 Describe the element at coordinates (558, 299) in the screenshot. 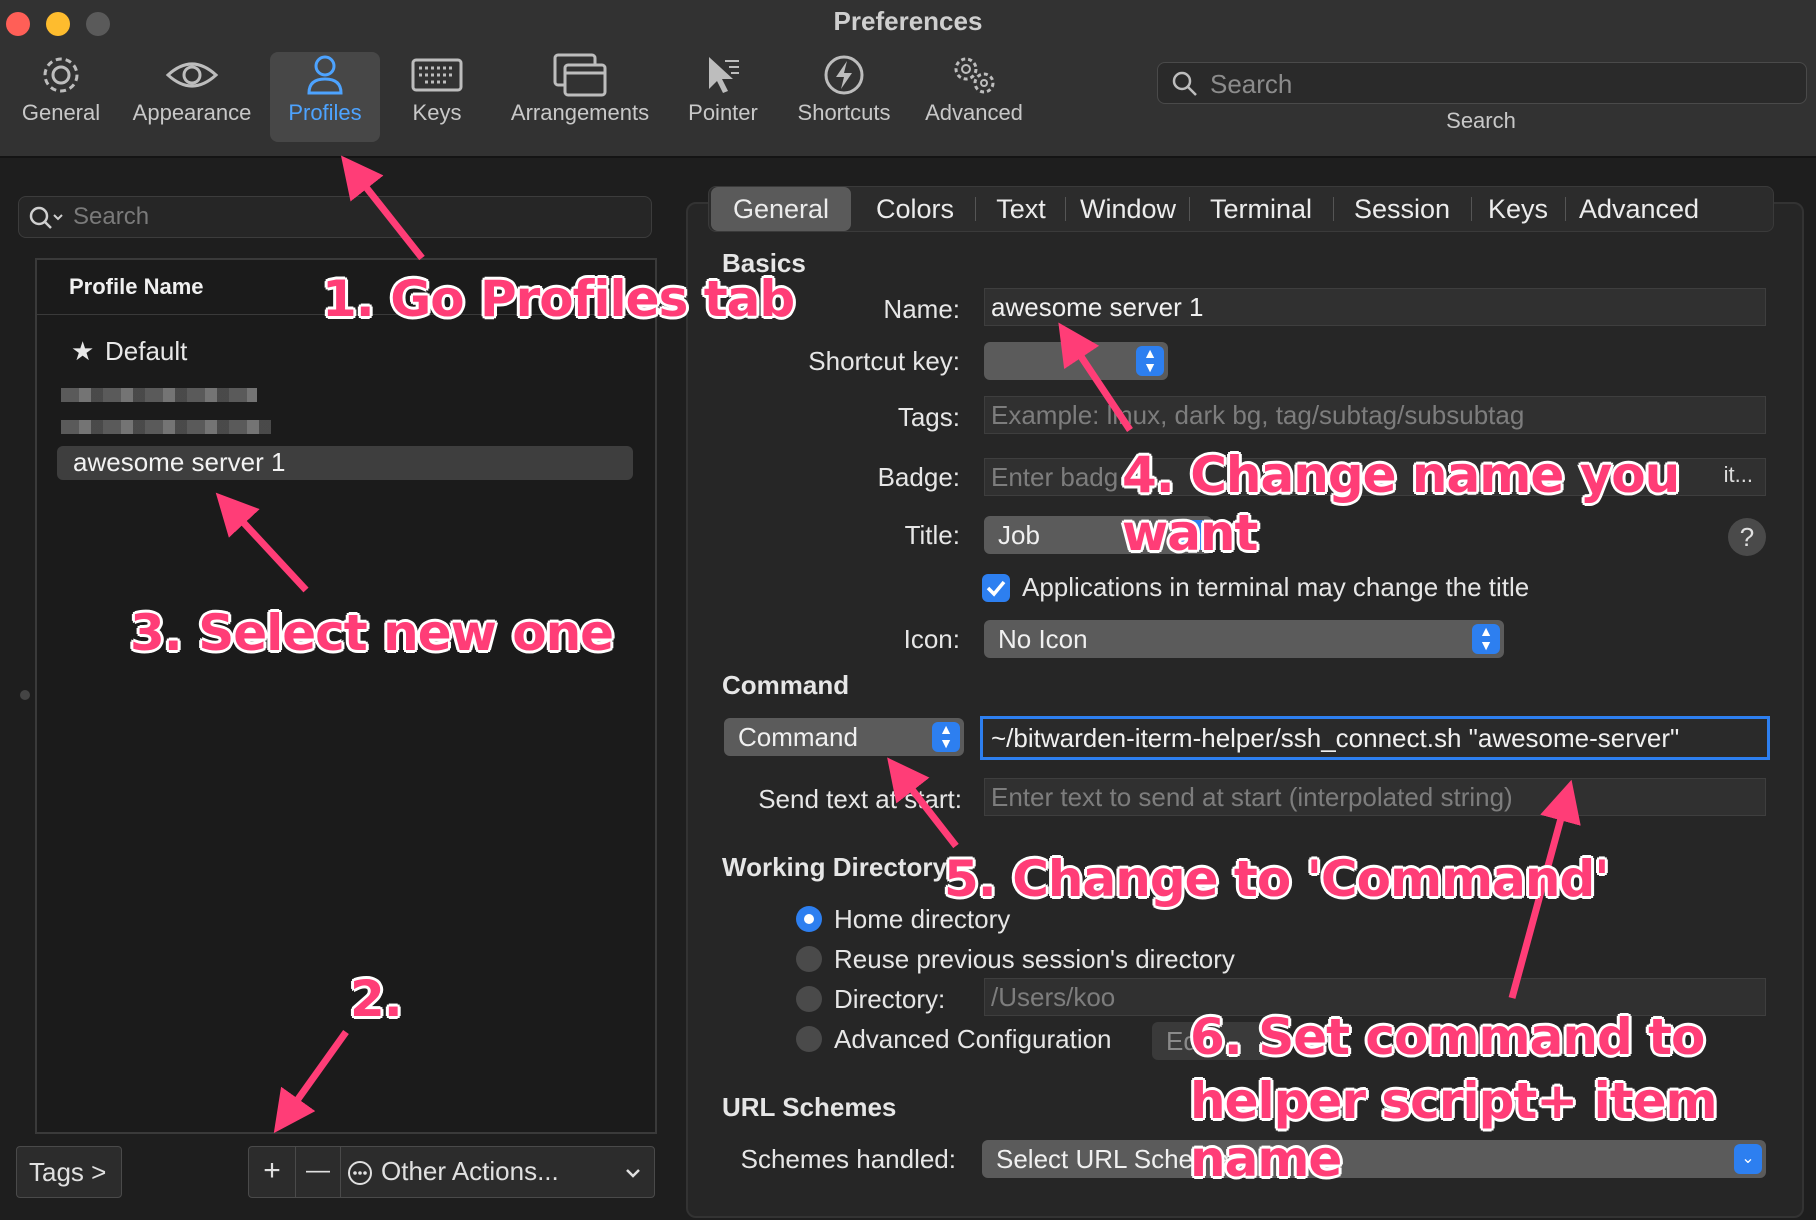

I see `annotation-step1: 1. Go Profiles tab` at that location.